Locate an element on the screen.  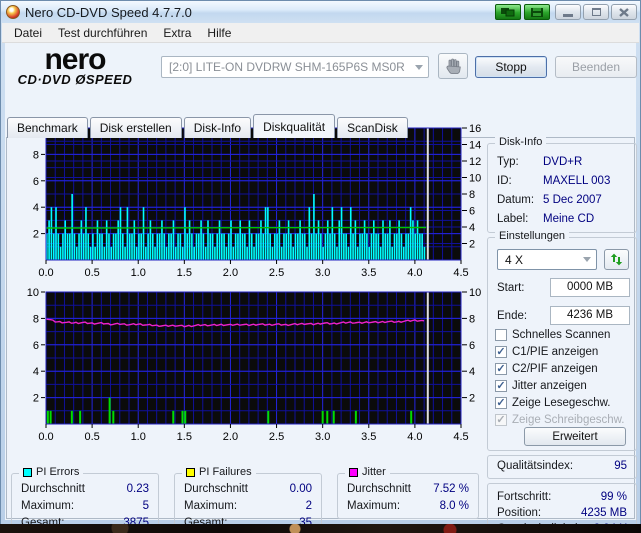
drive-selector-arrow is located at coordinates (419, 67).